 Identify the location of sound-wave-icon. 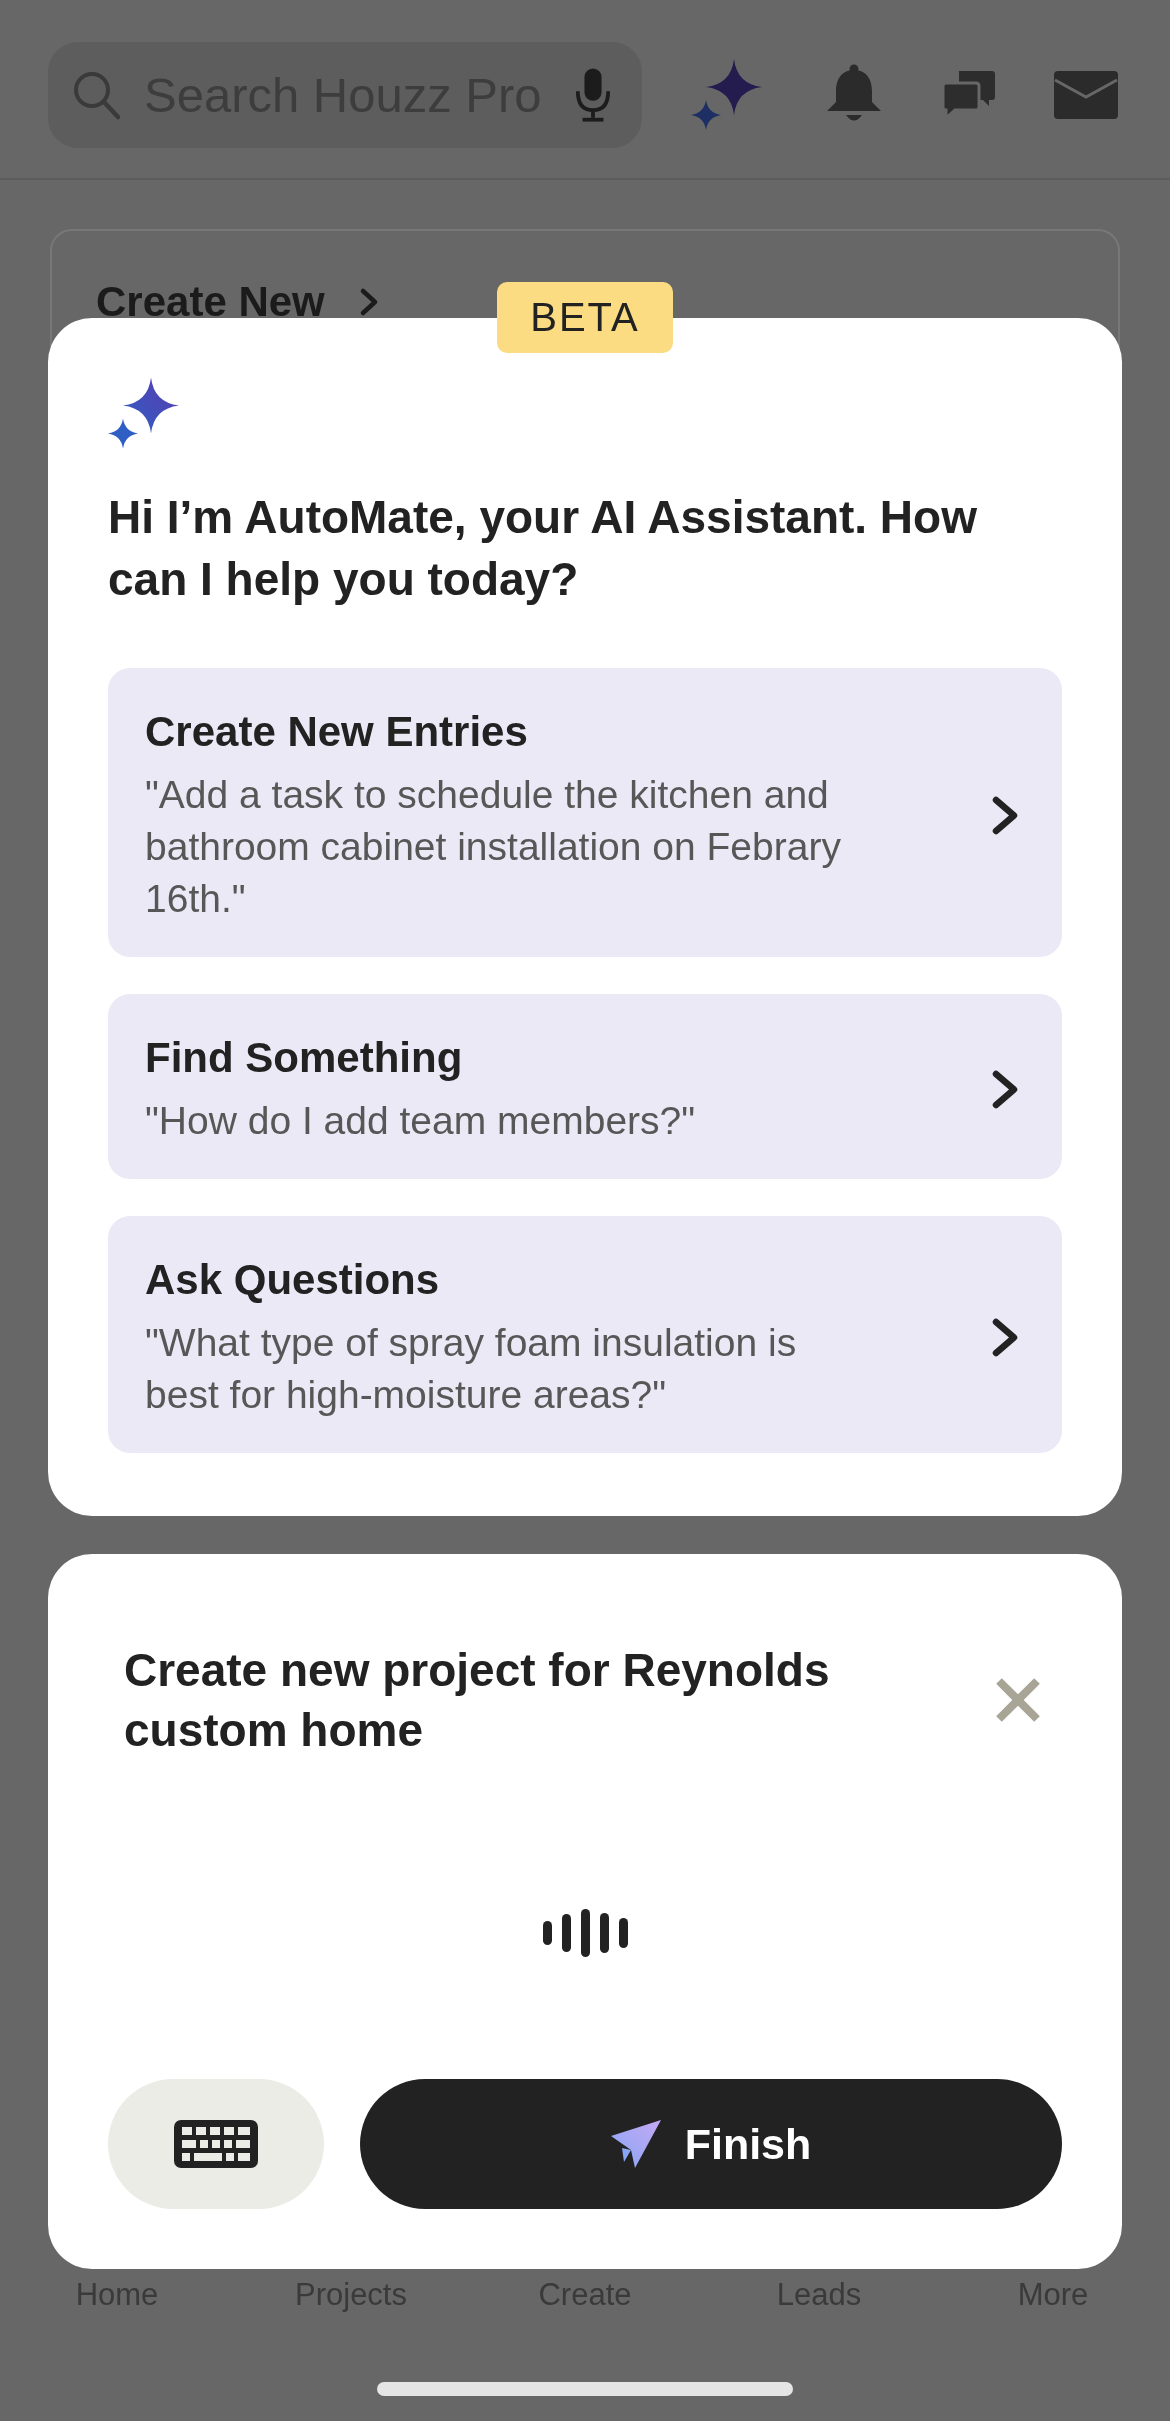
(585, 1933).